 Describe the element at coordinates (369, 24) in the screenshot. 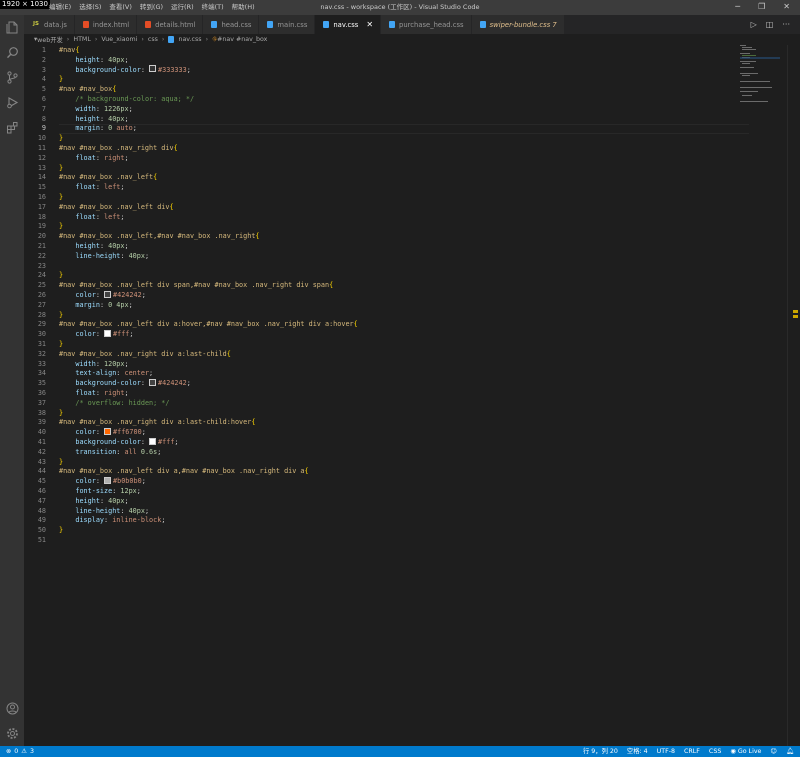

I see `close-tab-icon: ✕` at that location.